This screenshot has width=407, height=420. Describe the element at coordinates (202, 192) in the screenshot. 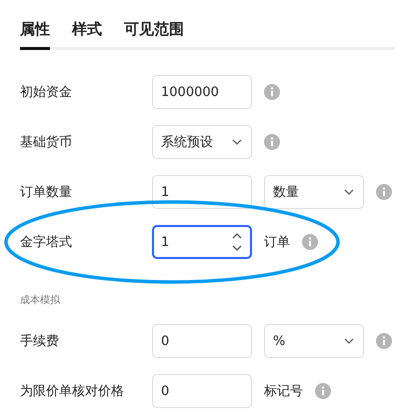

I see `input-field: 1` at that location.